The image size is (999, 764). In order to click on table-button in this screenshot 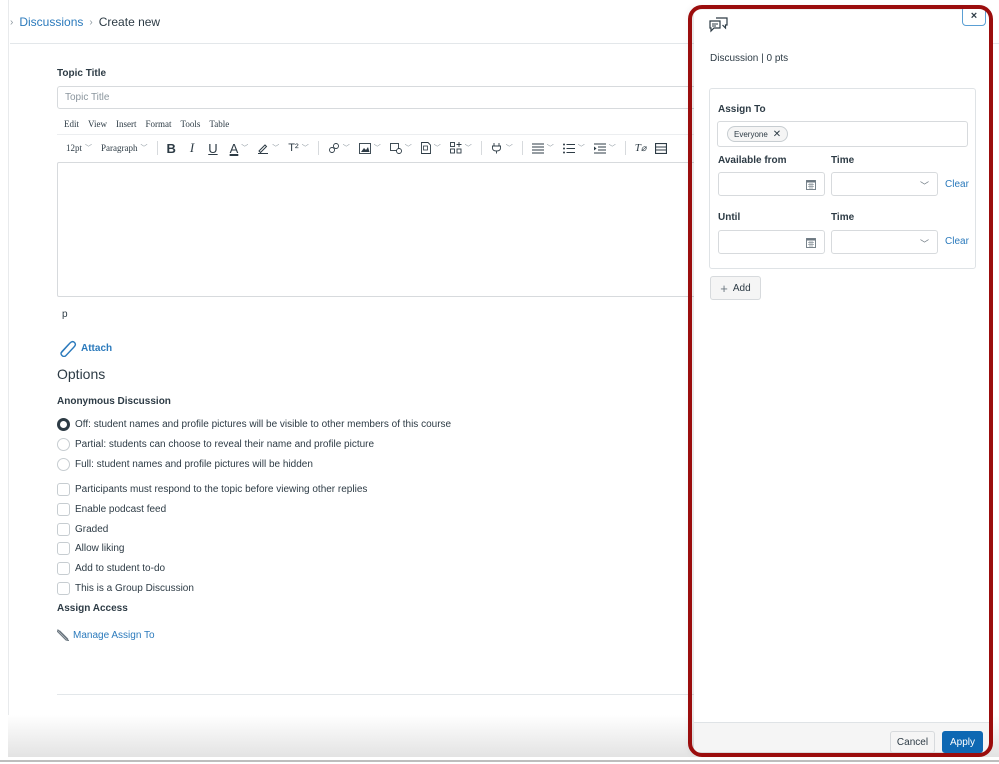, I will do `click(661, 148)`.